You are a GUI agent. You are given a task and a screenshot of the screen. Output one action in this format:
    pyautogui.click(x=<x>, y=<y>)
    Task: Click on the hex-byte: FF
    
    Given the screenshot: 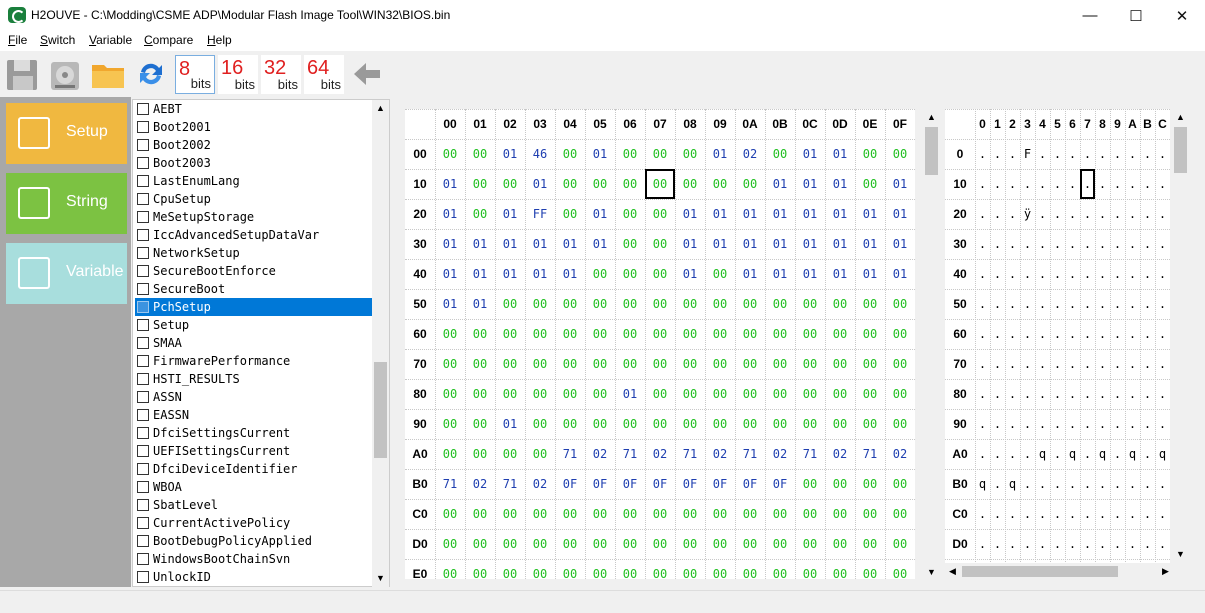 What is the action you would take?
    pyautogui.click(x=540, y=214)
    